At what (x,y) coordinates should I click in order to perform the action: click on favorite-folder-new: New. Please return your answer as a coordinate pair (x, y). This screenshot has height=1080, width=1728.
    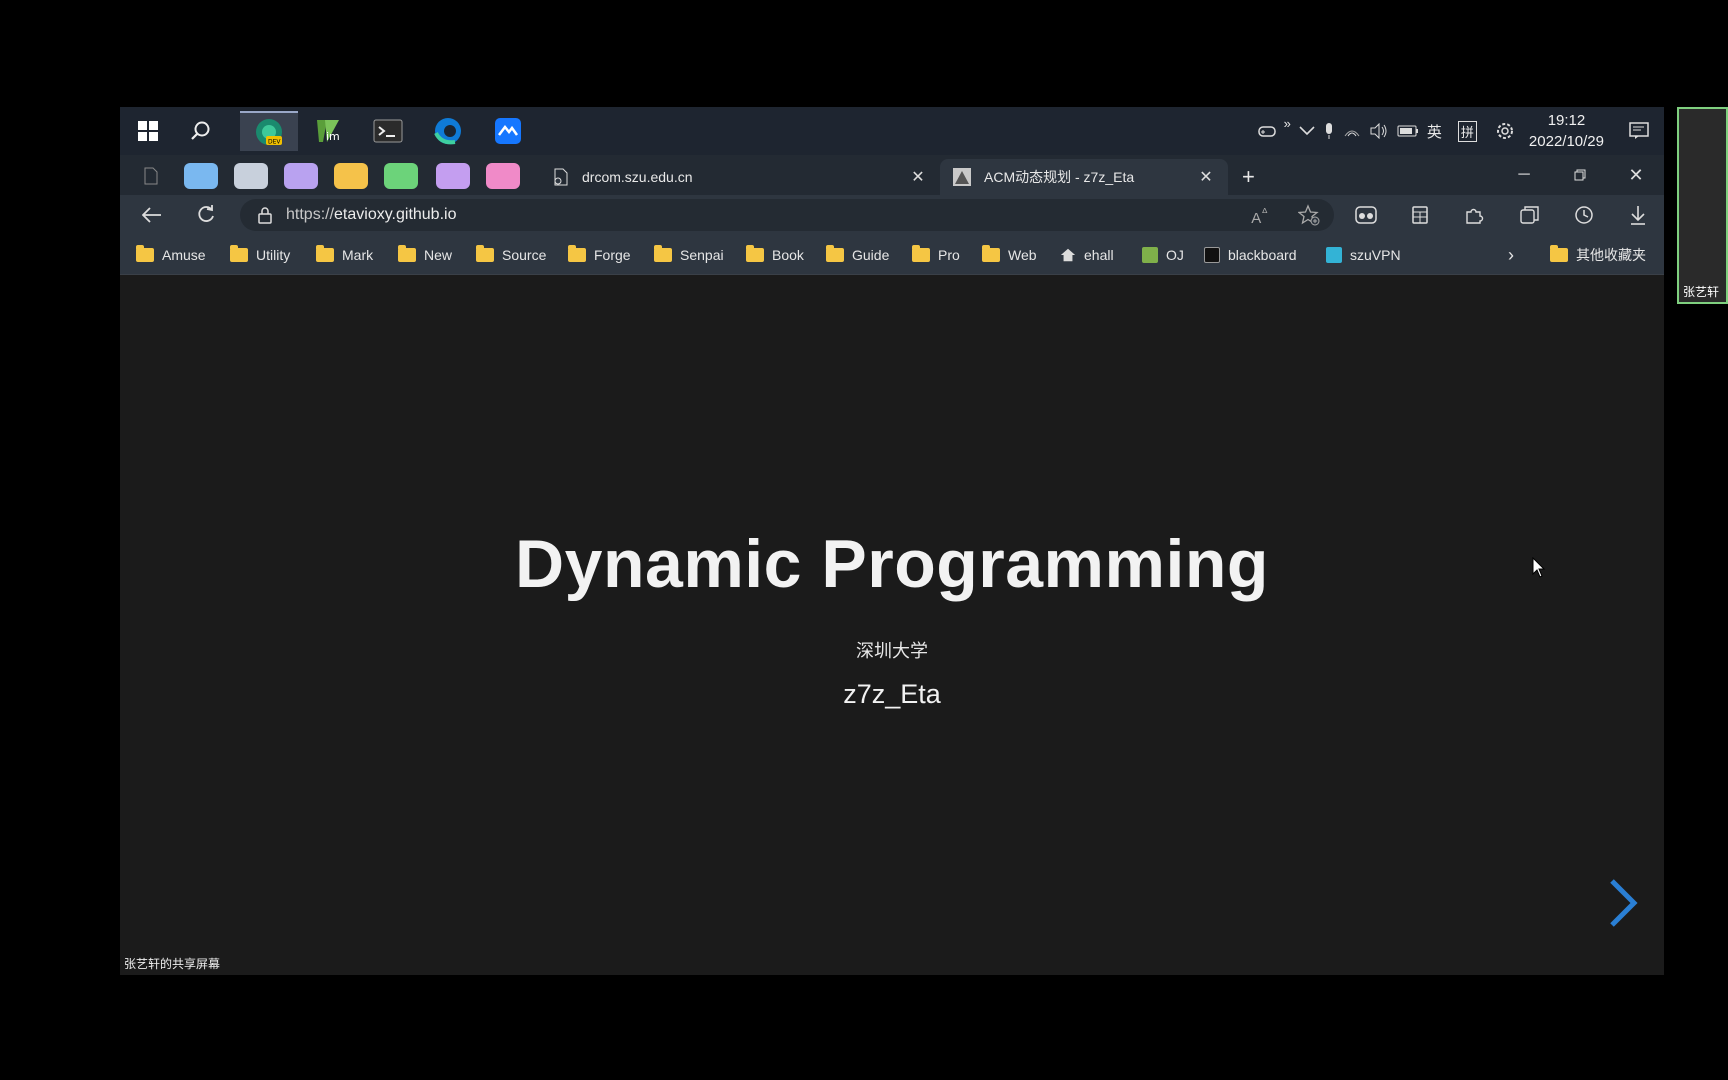
    Looking at the image, I should click on (425, 255).